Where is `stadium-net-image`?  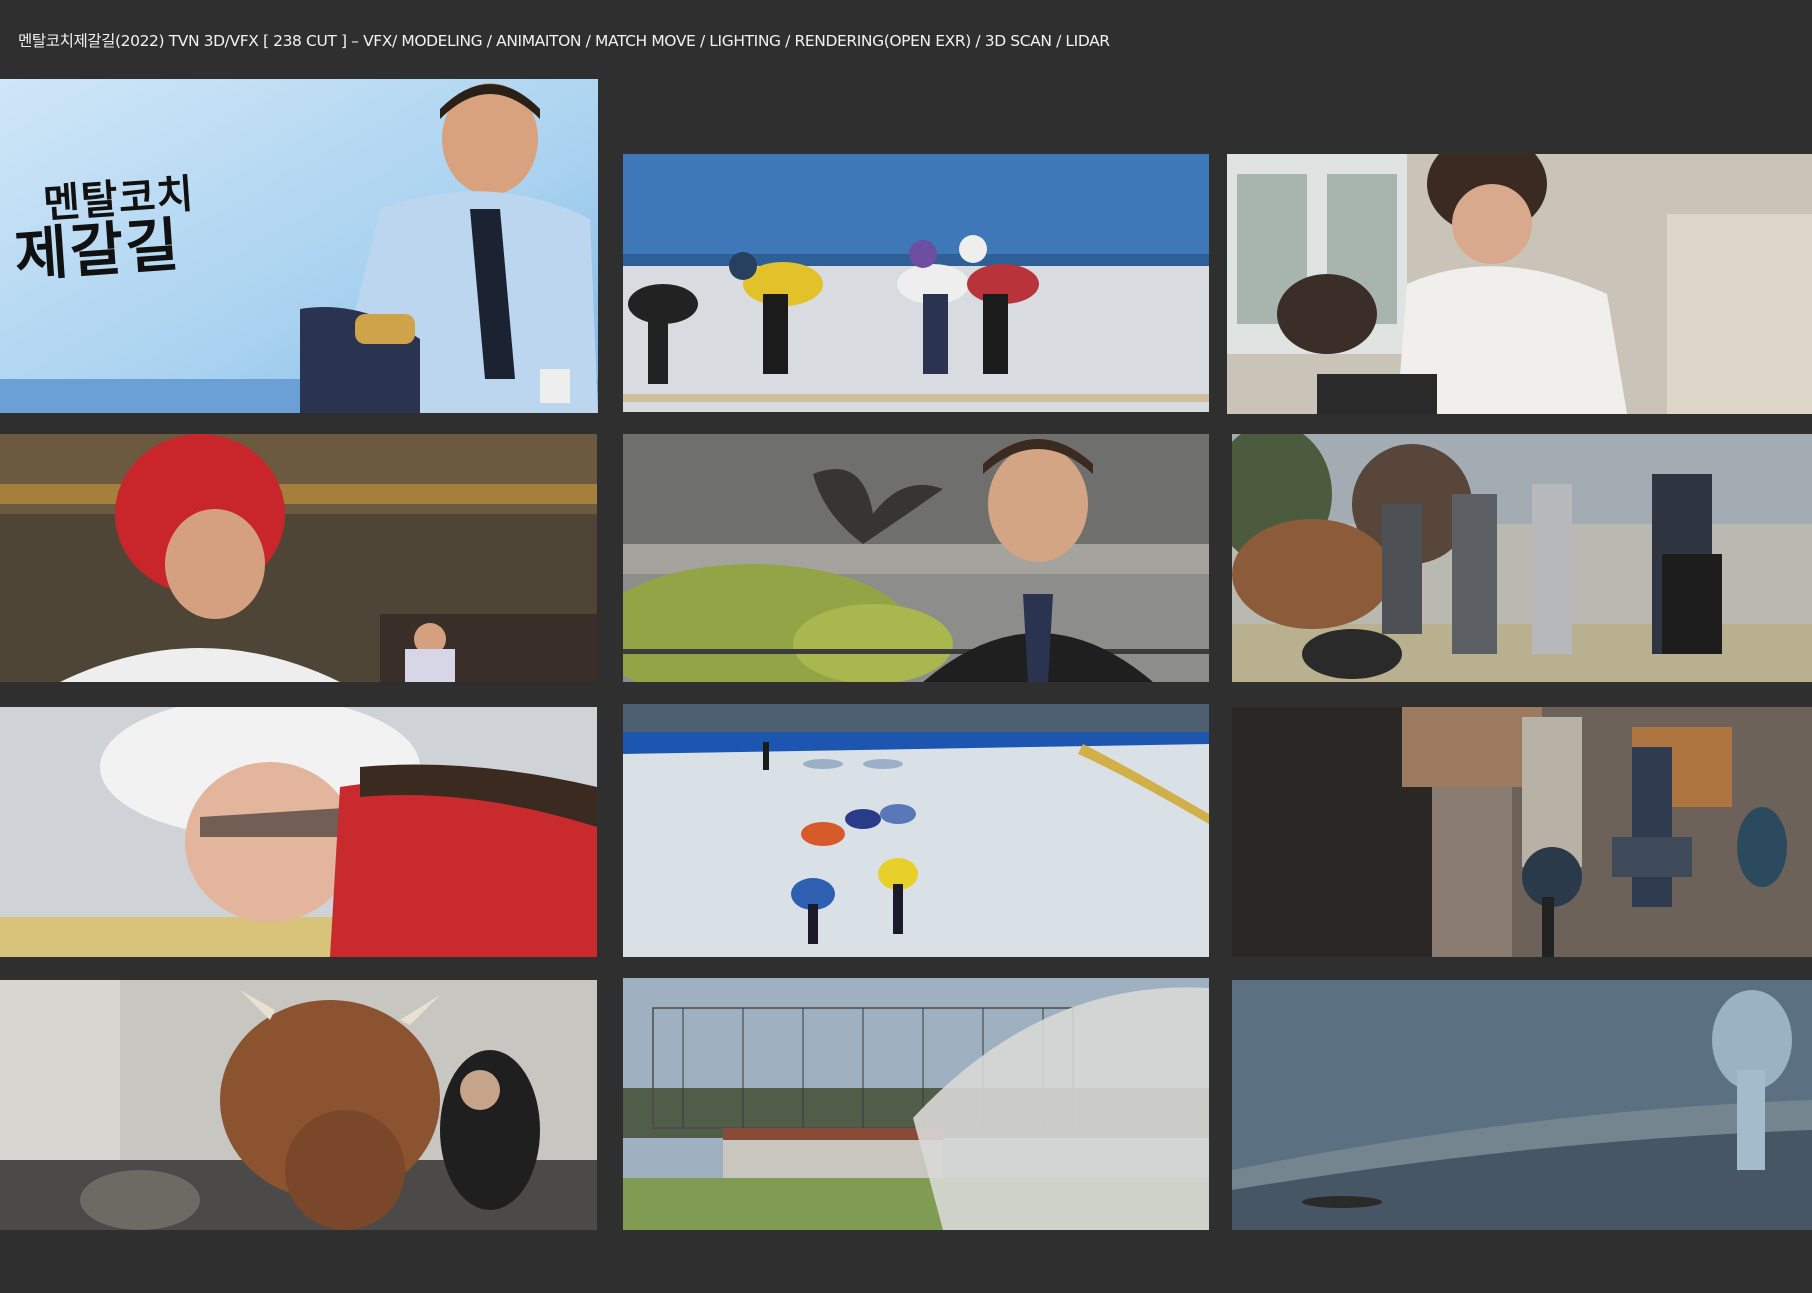 stadium-net-image is located at coordinates (916, 1104).